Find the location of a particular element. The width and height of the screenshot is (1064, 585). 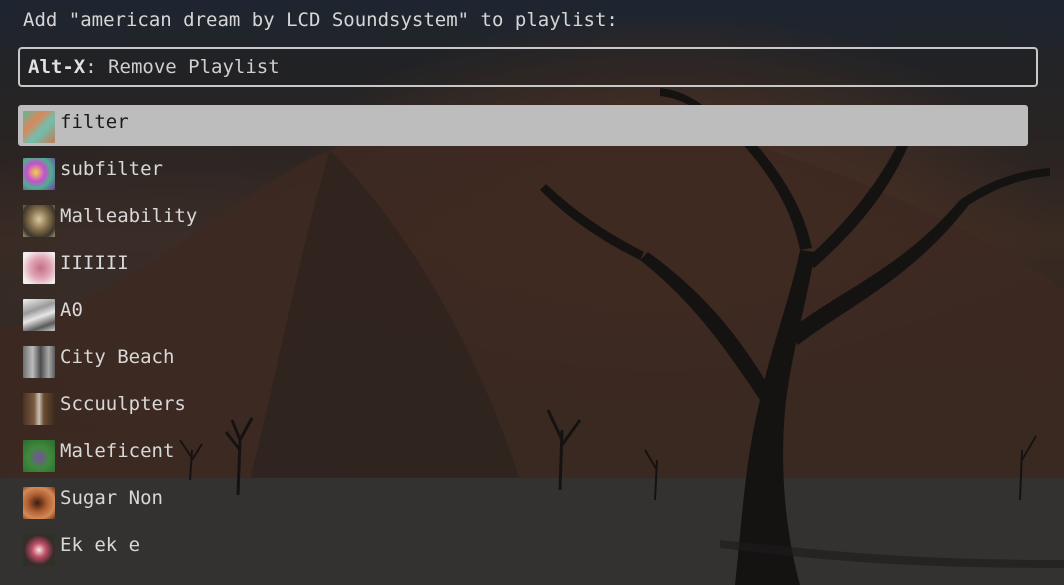

playlist-item-label: Maleficent is located at coordinates (117, 451).